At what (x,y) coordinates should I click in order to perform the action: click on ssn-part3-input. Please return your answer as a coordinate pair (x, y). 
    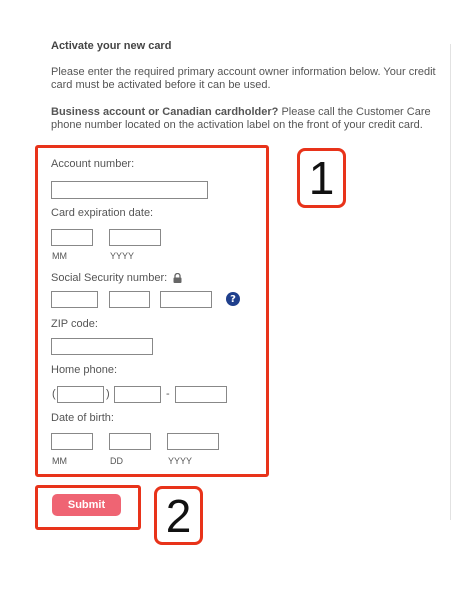
    Looking at the image, I should click on (186, 299).